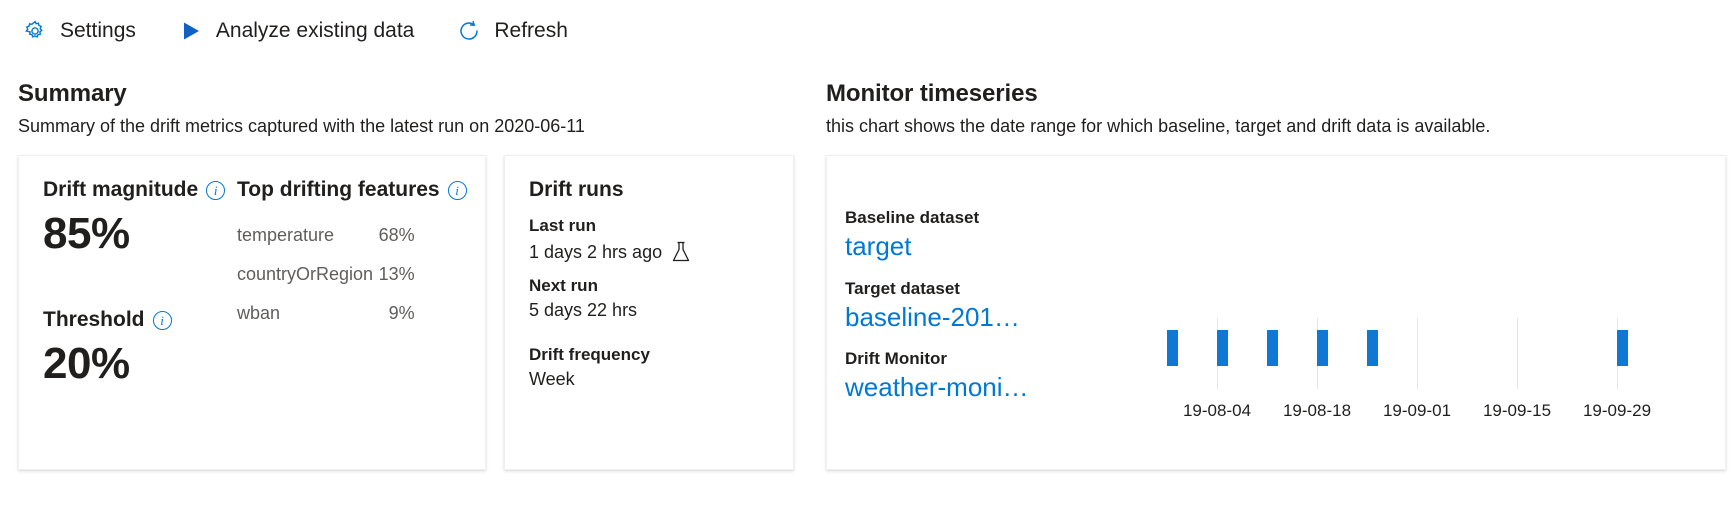 The width and height of the screenshot is (1735, 516). Describe the element at coordinates (552, 379) in the screenshot. I see `drift-frequency-value: Week` at that location.